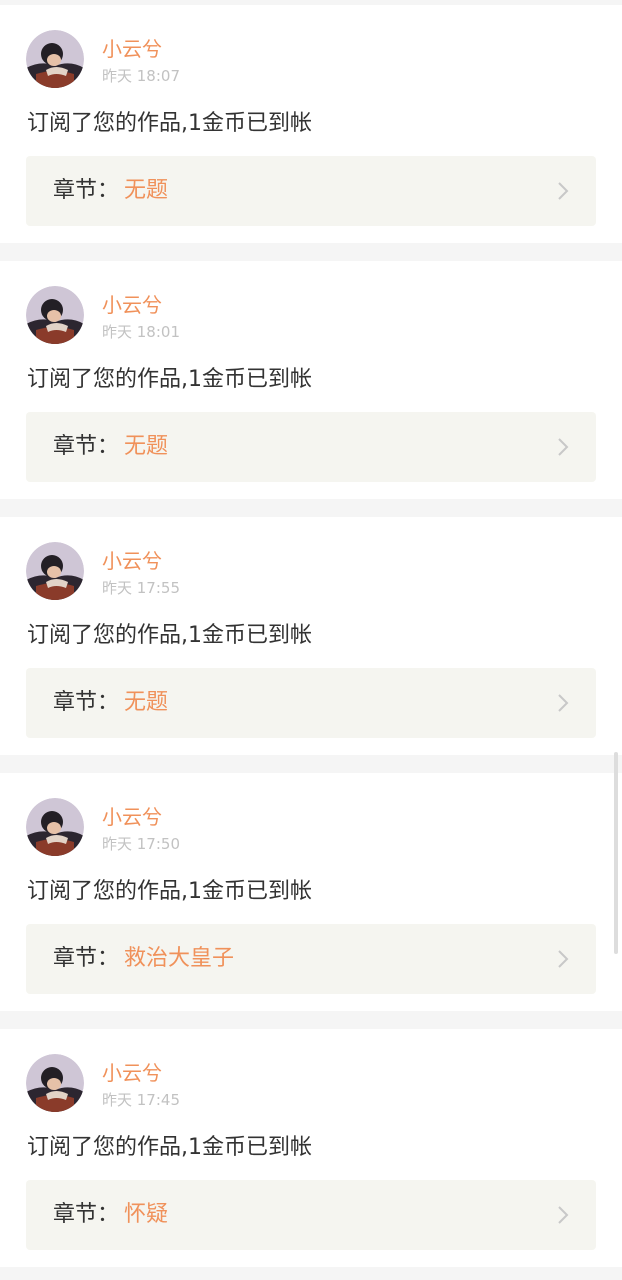  I want to click on timestamp: 昨天 17:45, so click(141, 1100).